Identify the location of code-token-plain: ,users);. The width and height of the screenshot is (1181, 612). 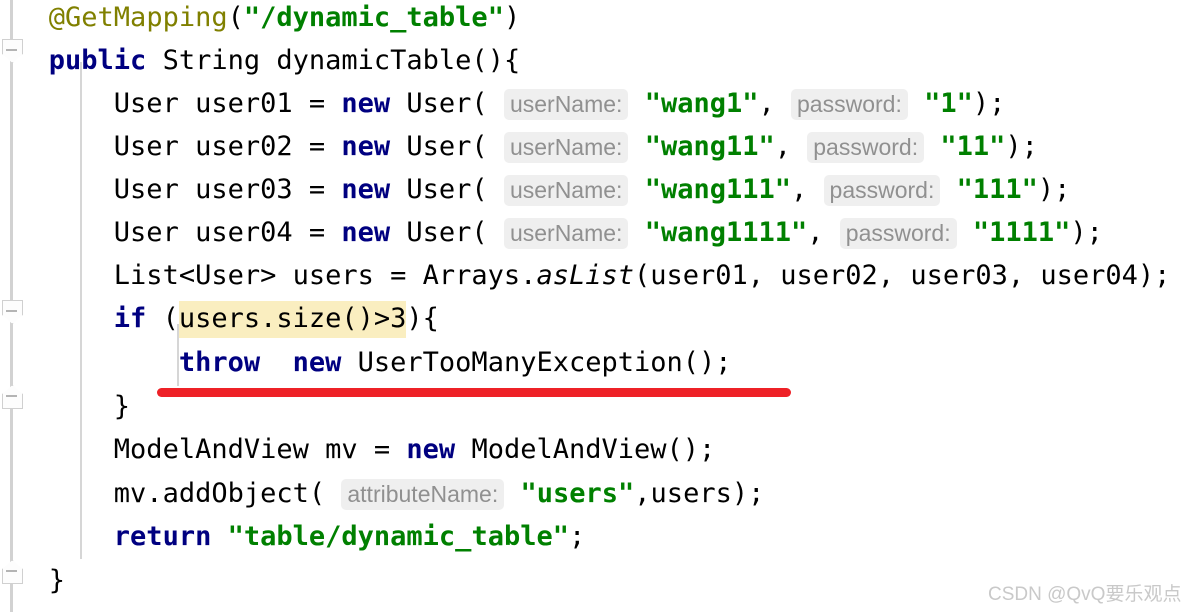
(699, 493).